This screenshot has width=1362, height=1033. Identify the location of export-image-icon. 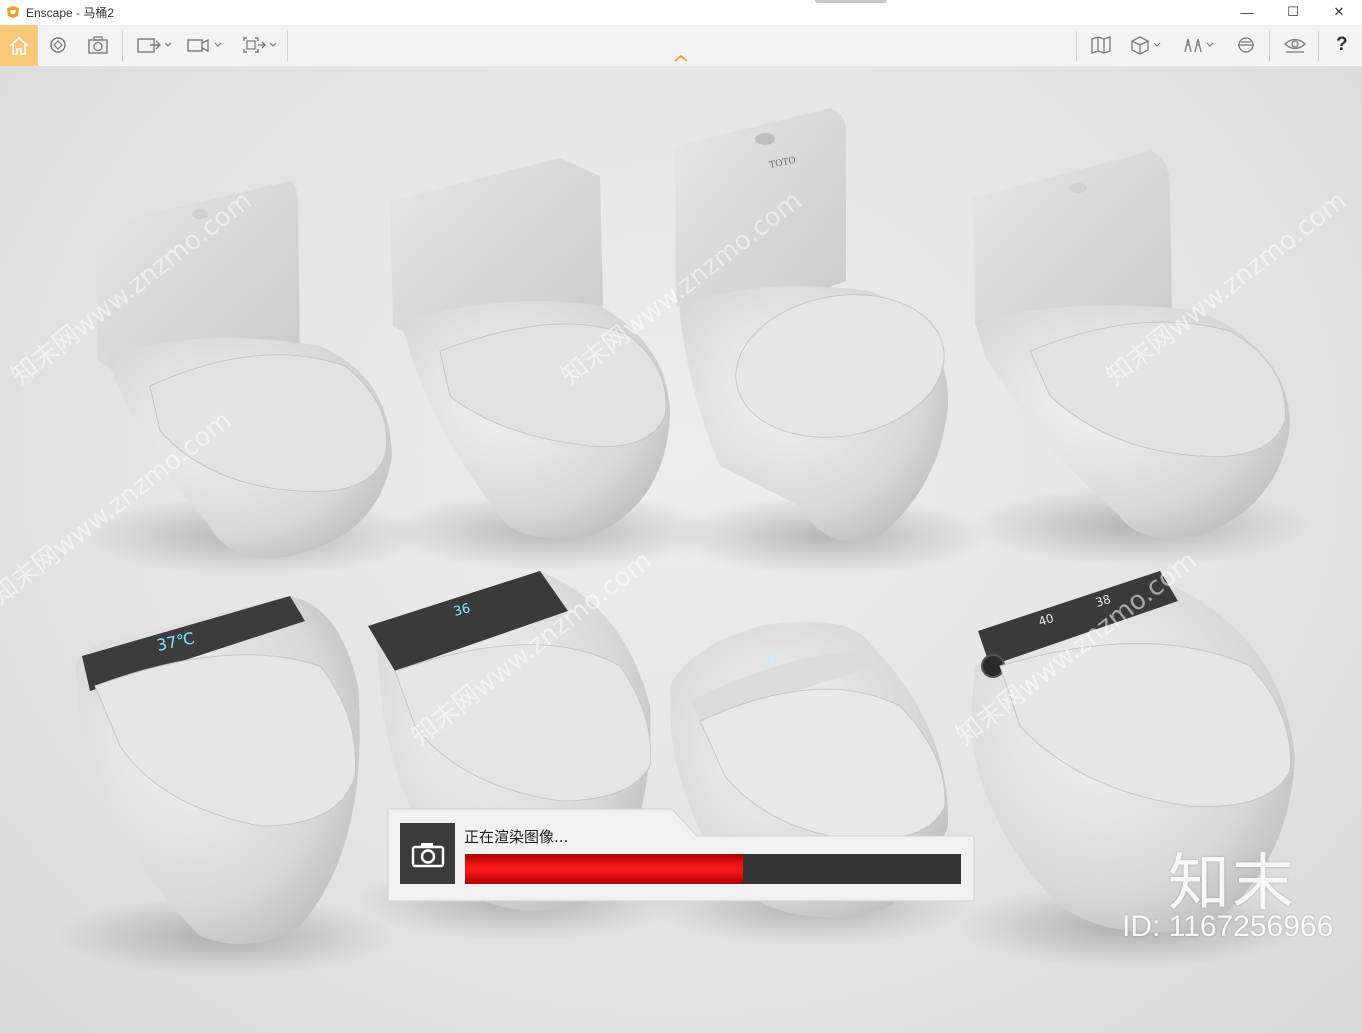
(149, 45).